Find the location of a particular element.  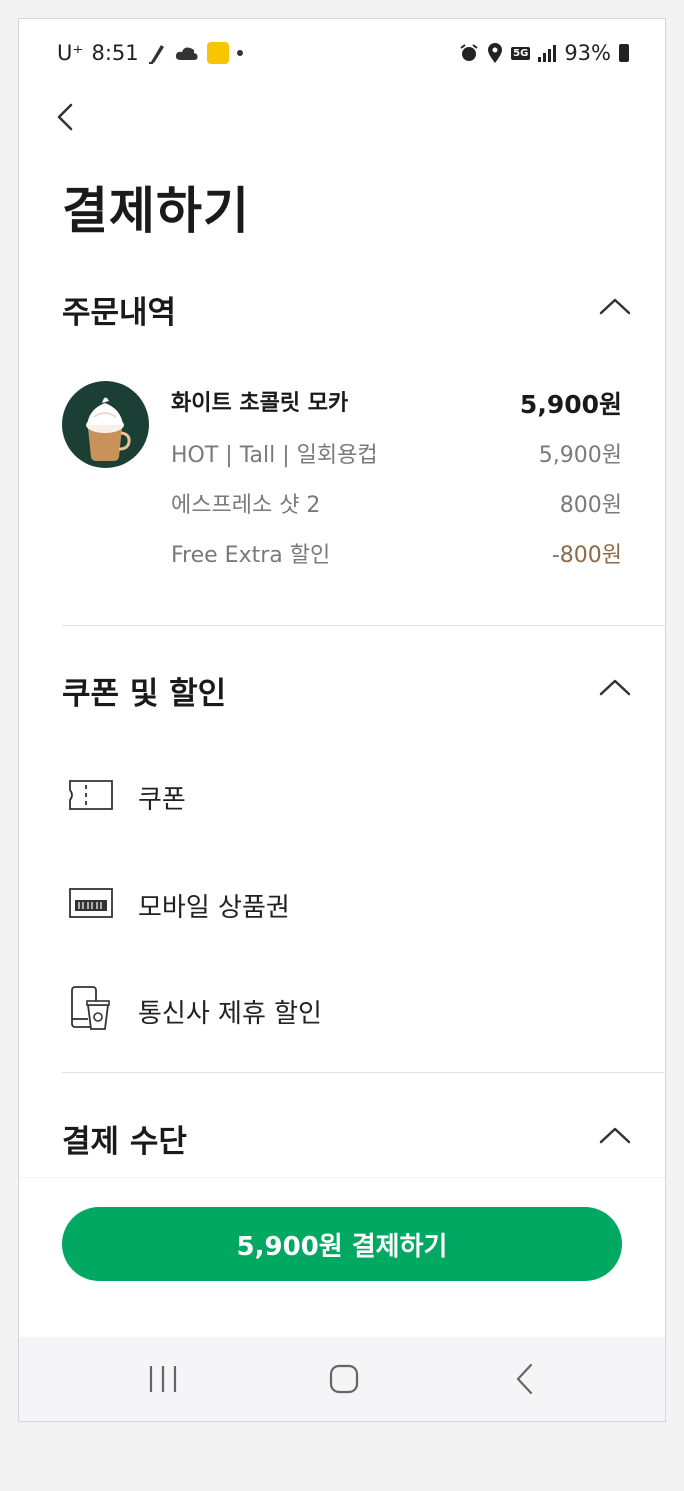

pen-icon is located at coordinates (156, 54).